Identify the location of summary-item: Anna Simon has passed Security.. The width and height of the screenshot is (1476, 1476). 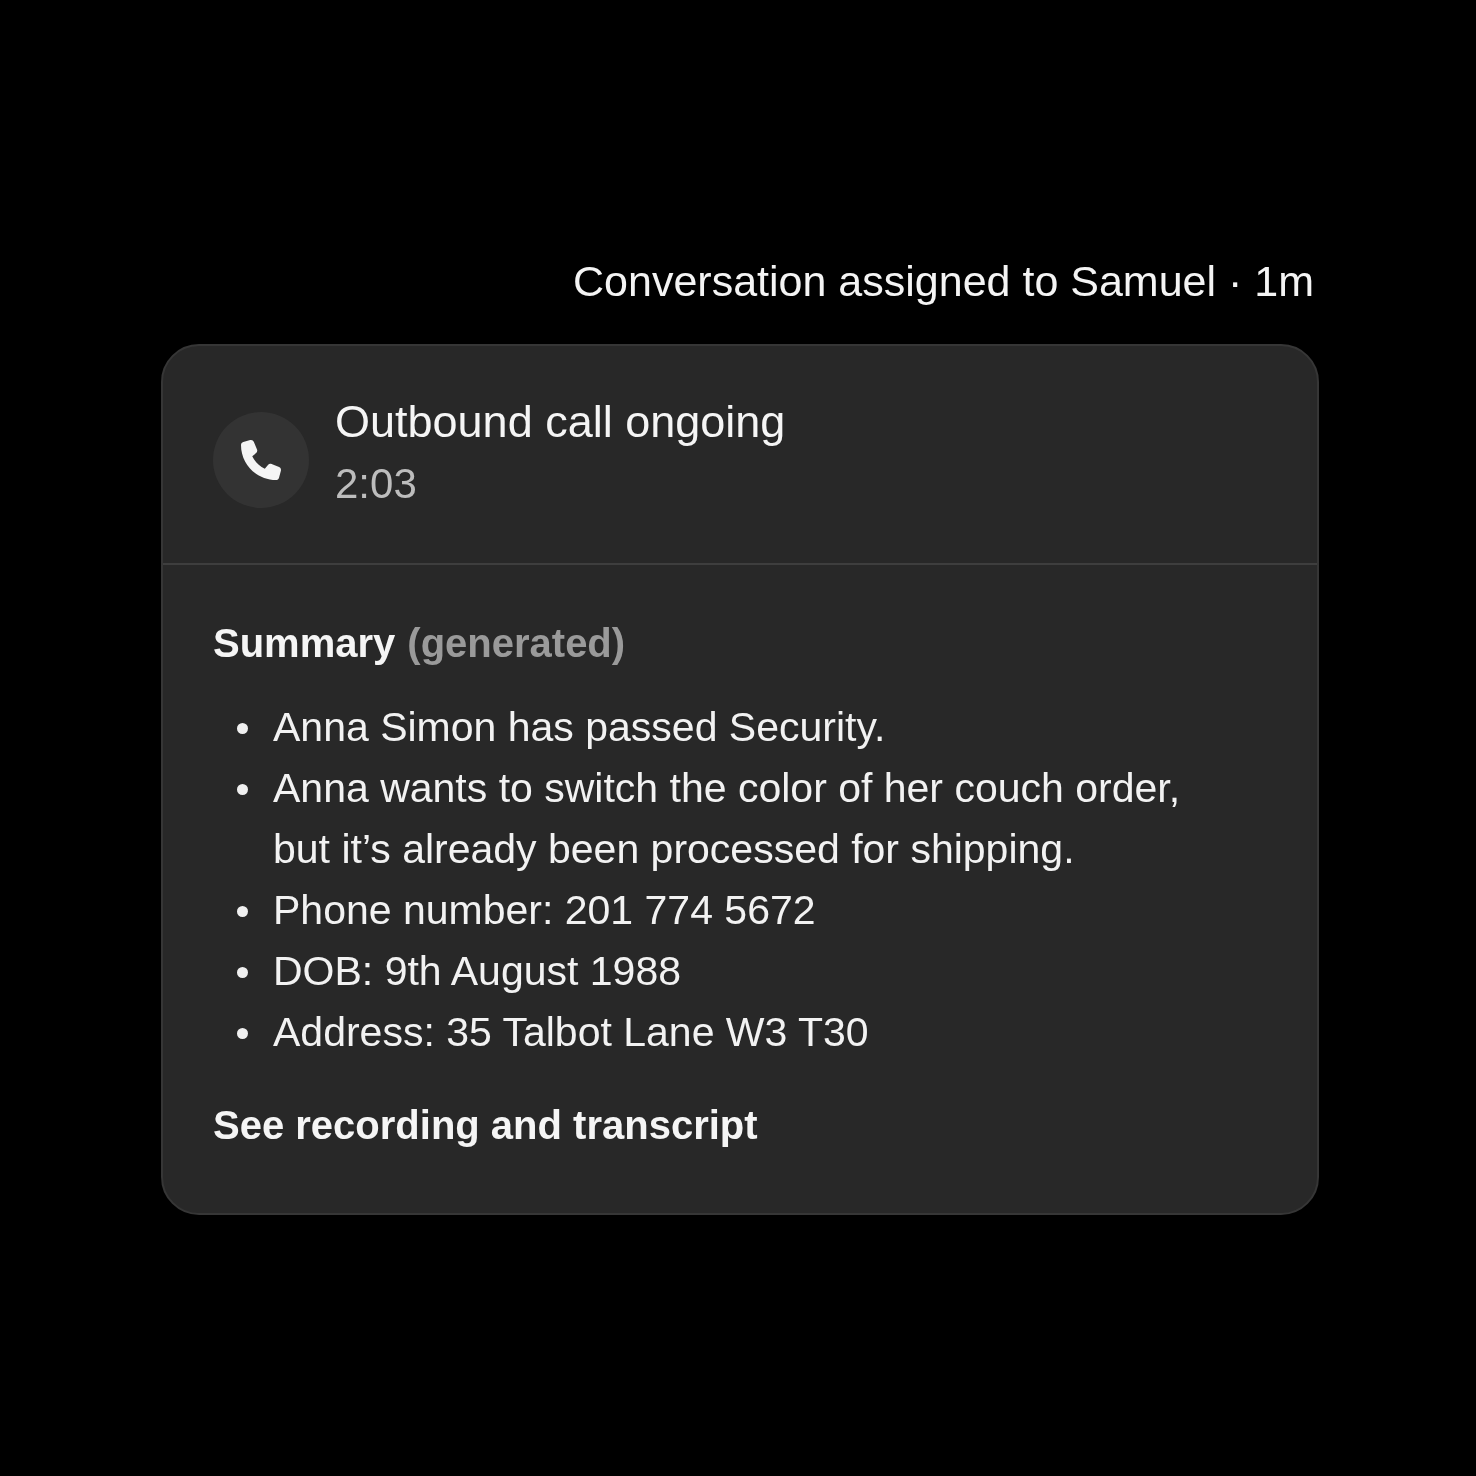
(579, 727).